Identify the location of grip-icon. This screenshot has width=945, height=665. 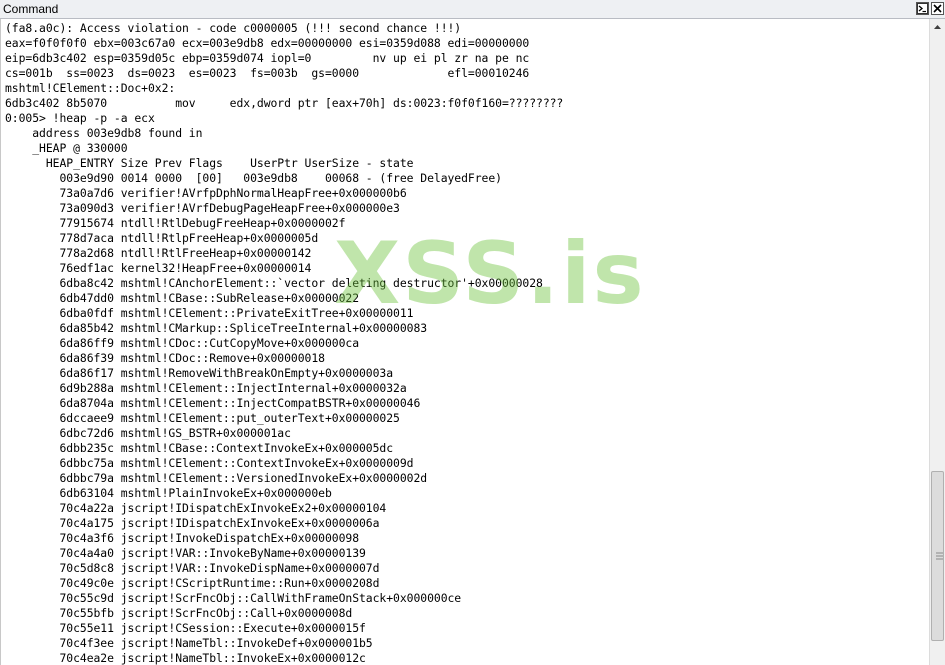
(939, 556).